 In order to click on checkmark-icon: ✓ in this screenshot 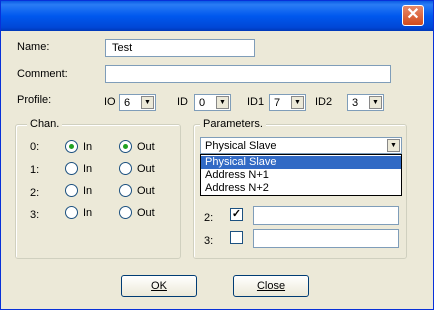, I will do `click(236, 214)`.